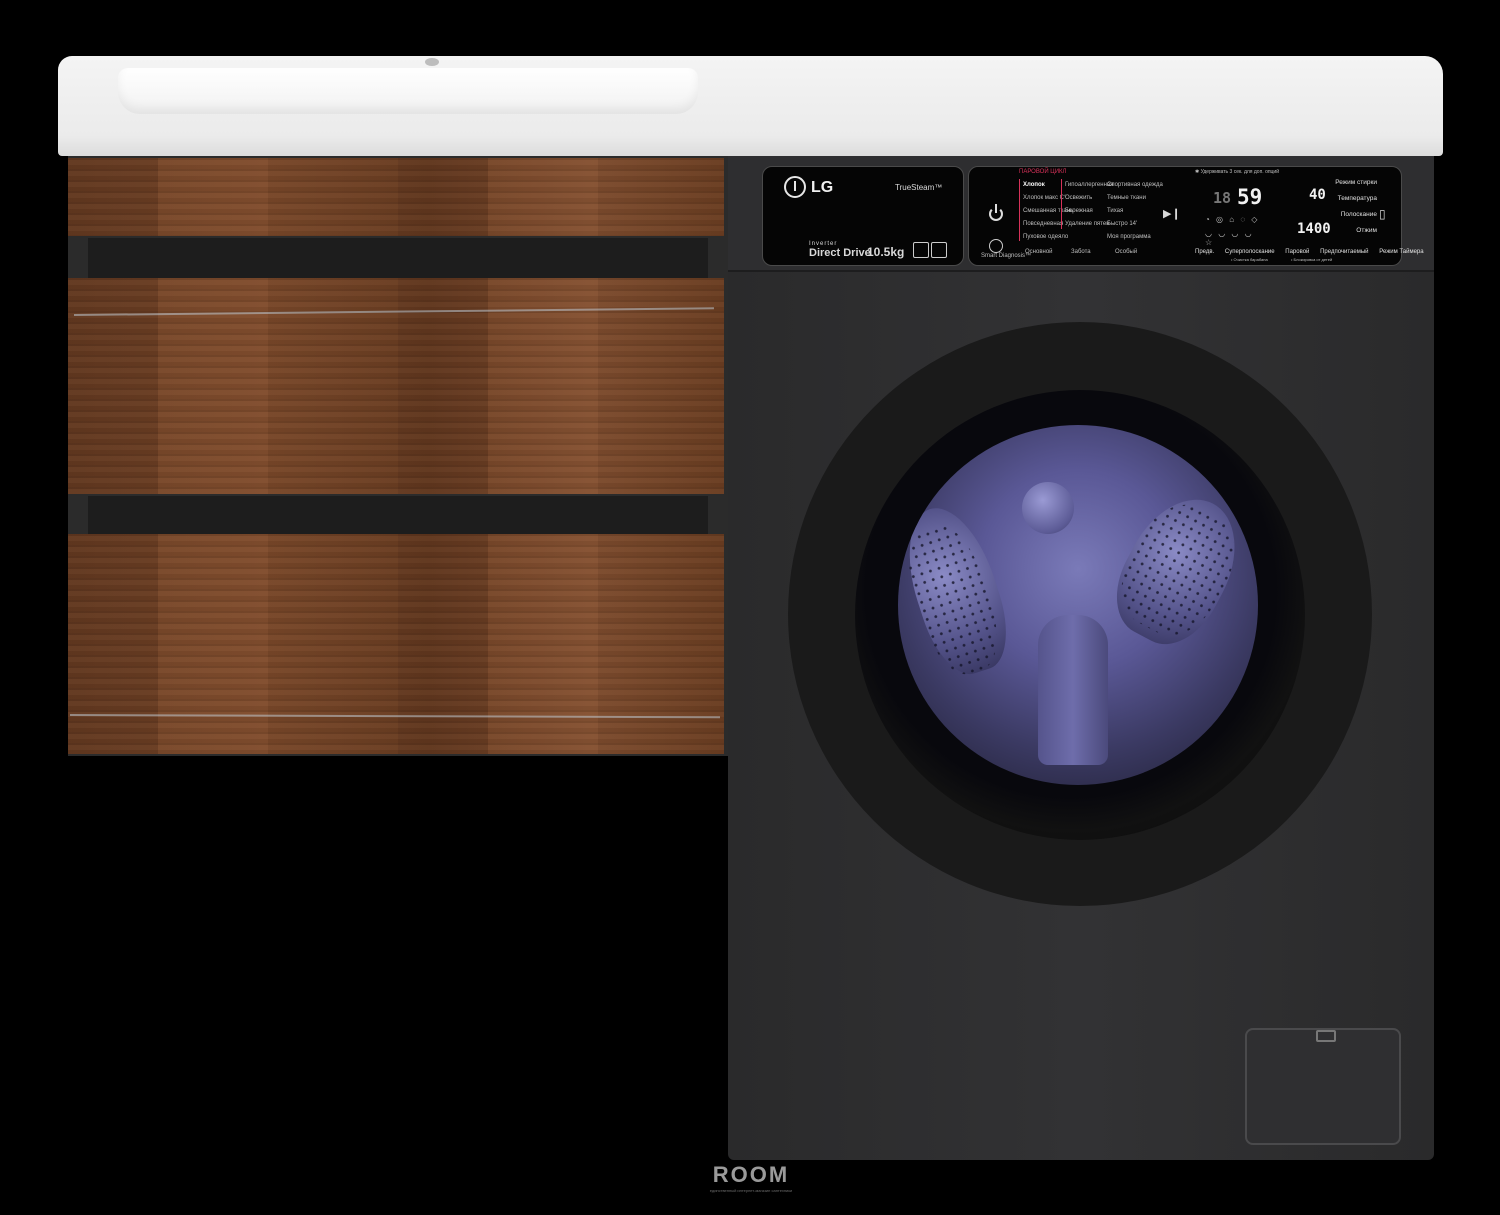  Describe the element at coordinates (886, 252) in the screenshot. I see `capacity-label: 10.5kg` at that location.